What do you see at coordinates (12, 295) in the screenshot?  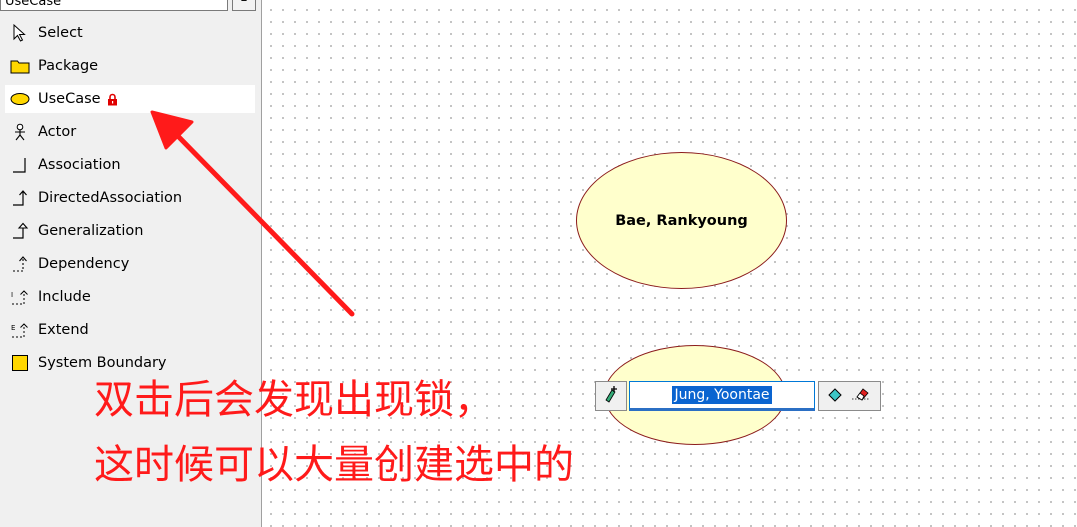 I see `svg-text: I` at bounding box center [12, 295].